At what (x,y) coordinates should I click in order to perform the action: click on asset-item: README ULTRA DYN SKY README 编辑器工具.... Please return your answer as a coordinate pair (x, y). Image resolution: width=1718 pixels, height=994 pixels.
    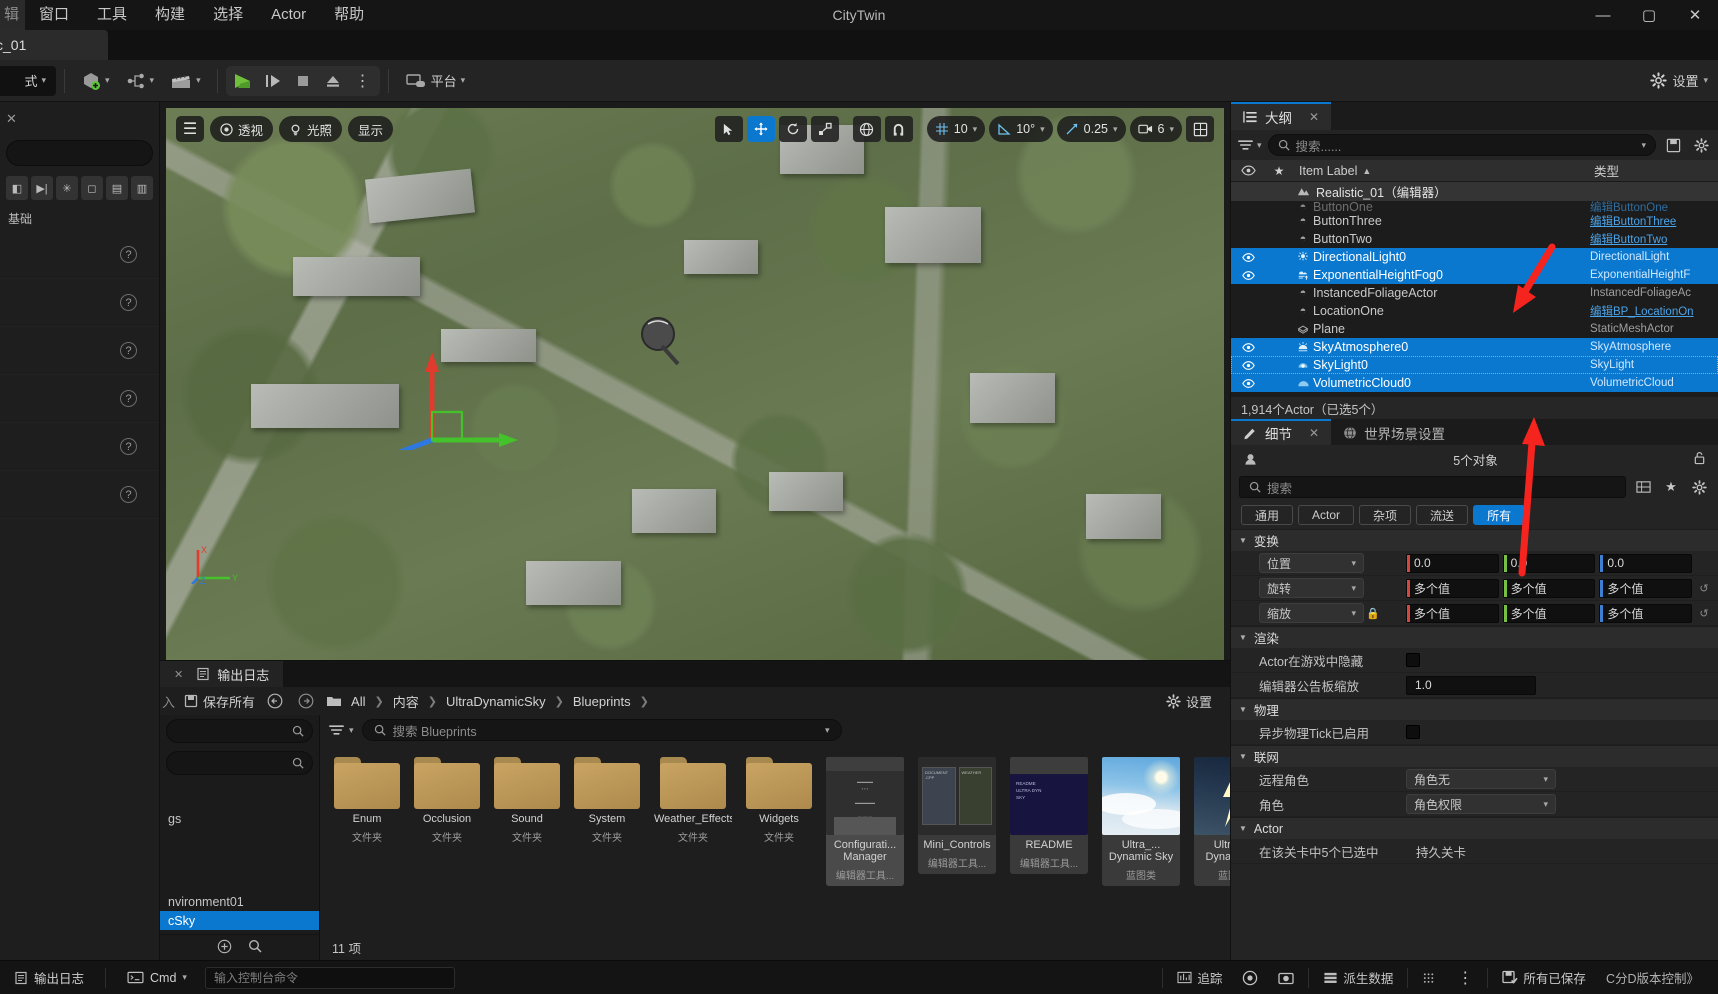
    Looking at the image, I should click on (1049, 815).